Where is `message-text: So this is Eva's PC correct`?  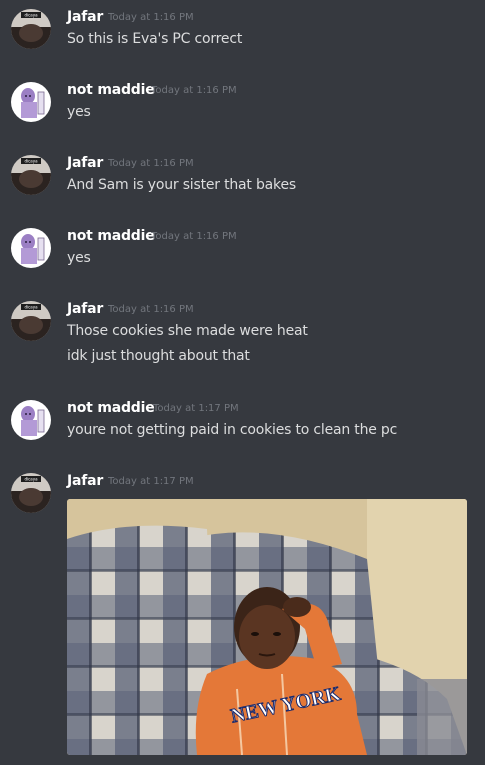
message-text: So this is Eva's PC correct is located at coordinates (155, 39).